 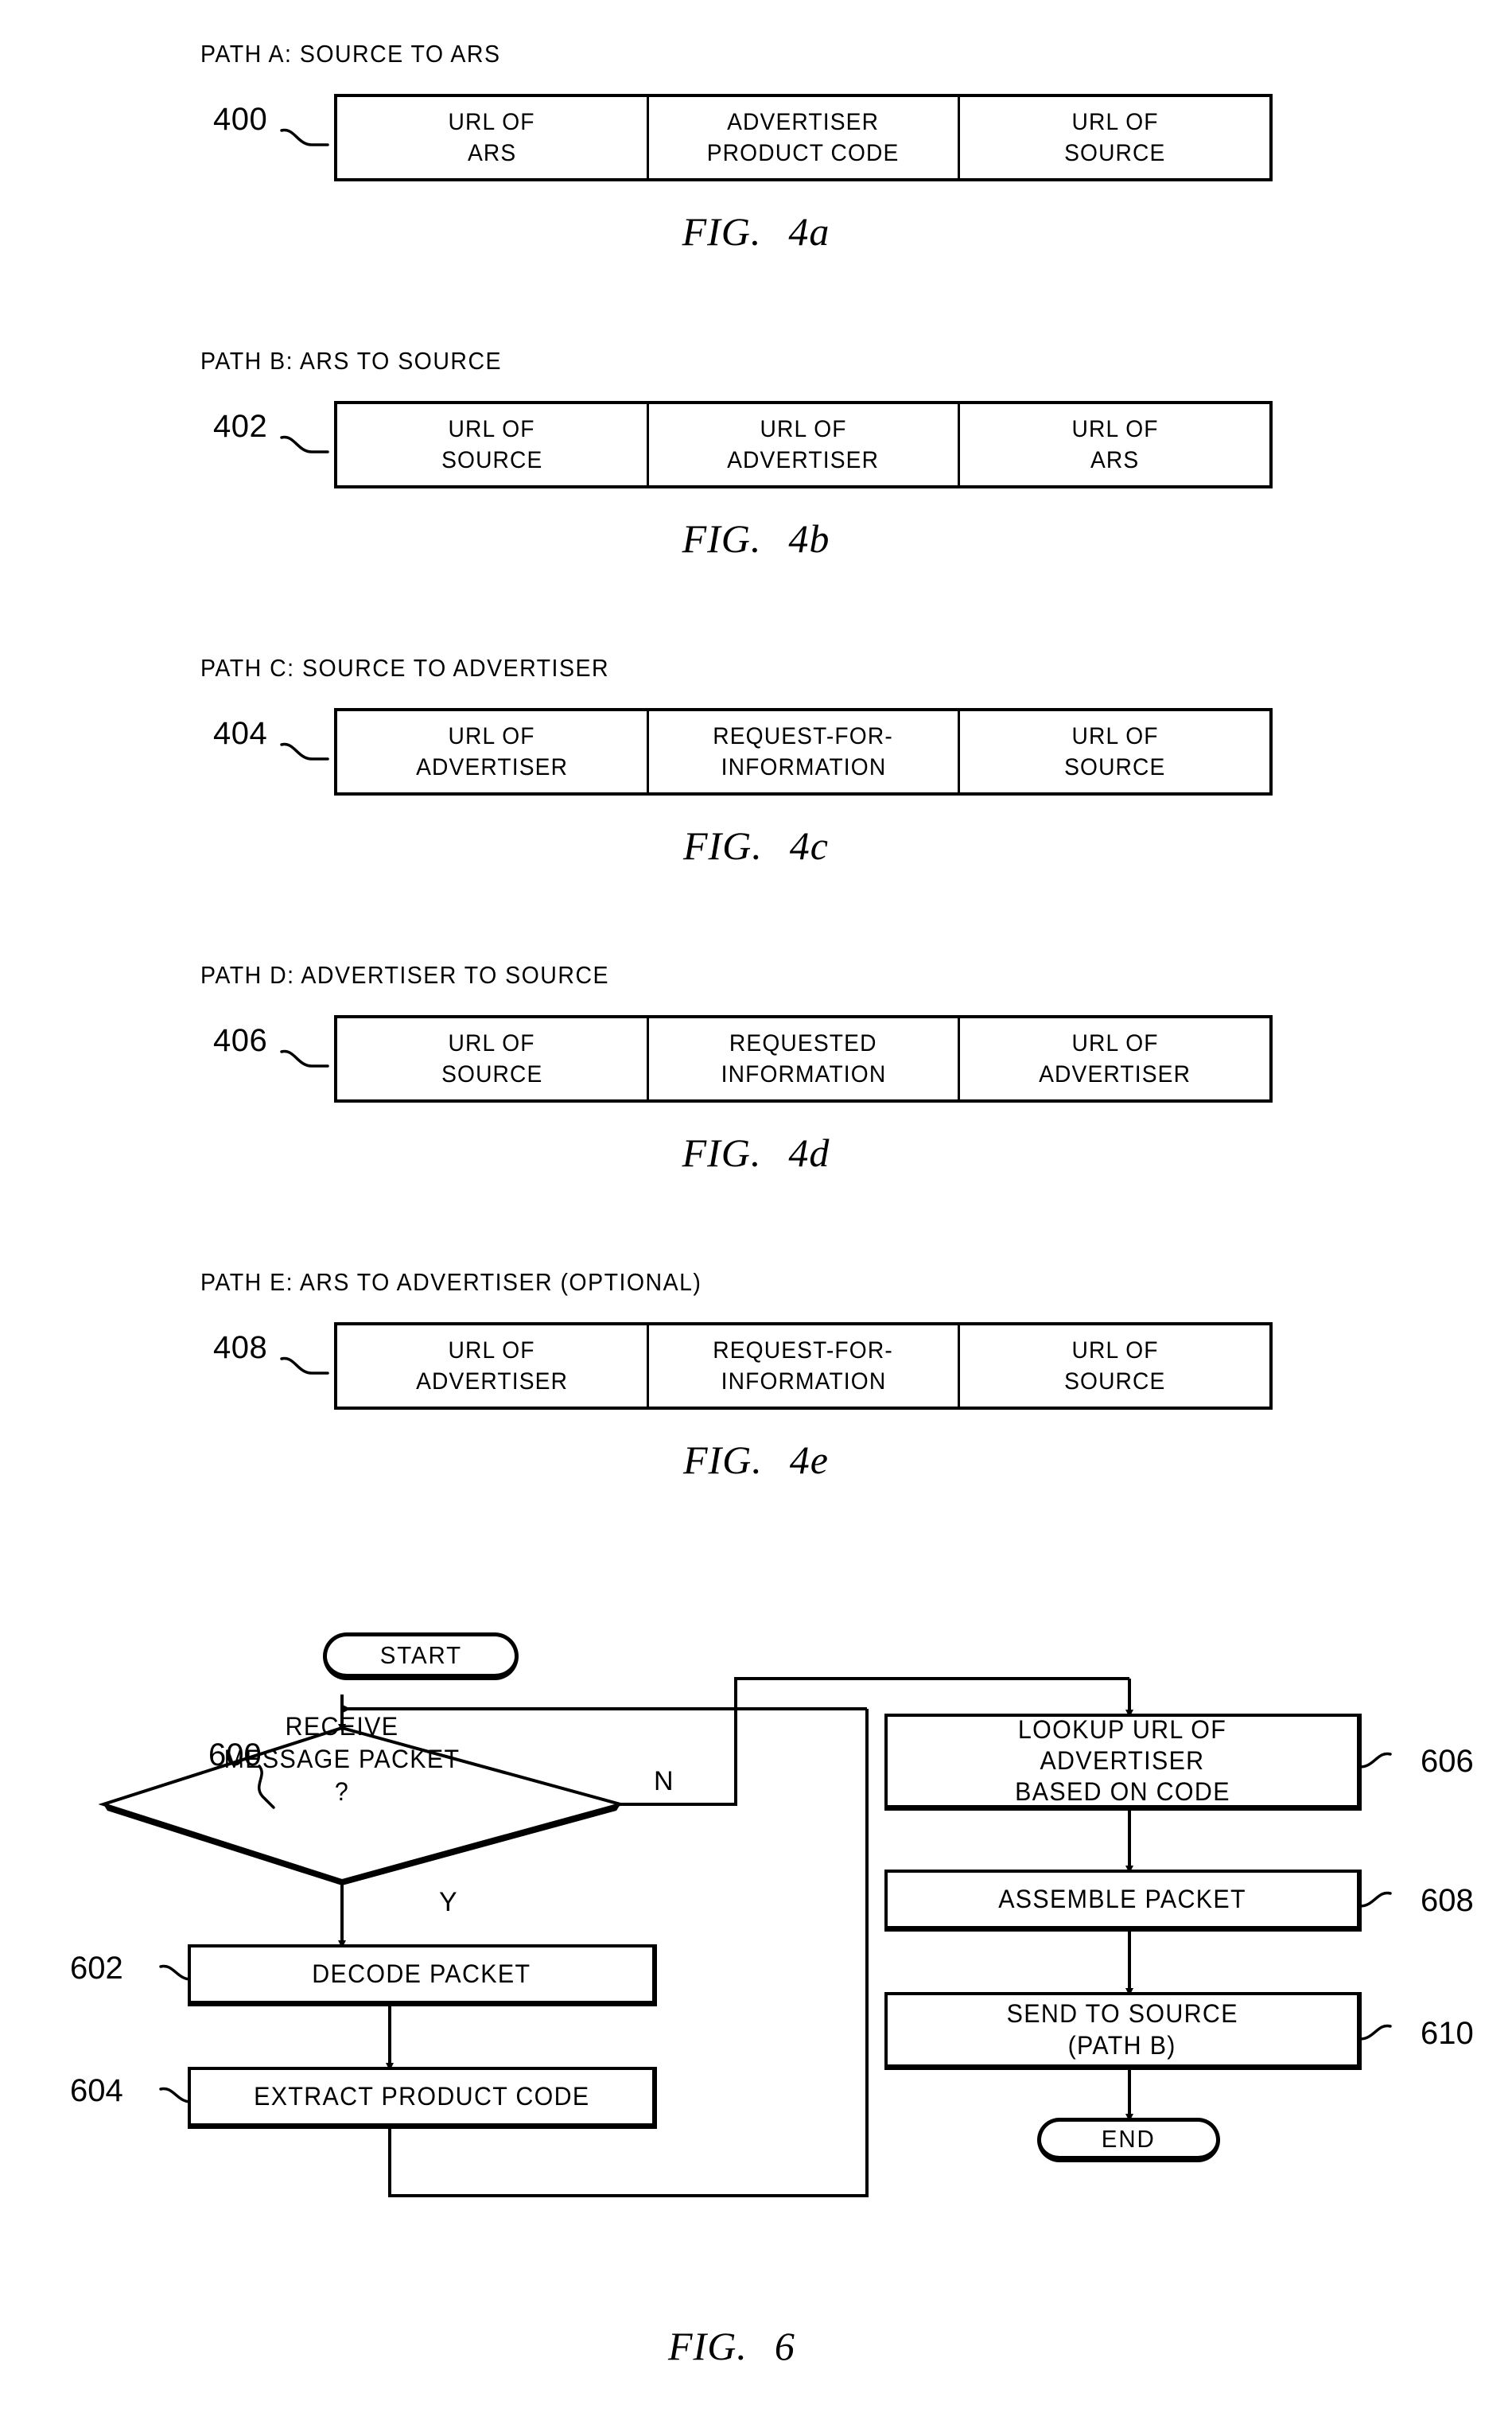 I want to click on figure-caption-number: 4d, so click(x=809, y=1153).